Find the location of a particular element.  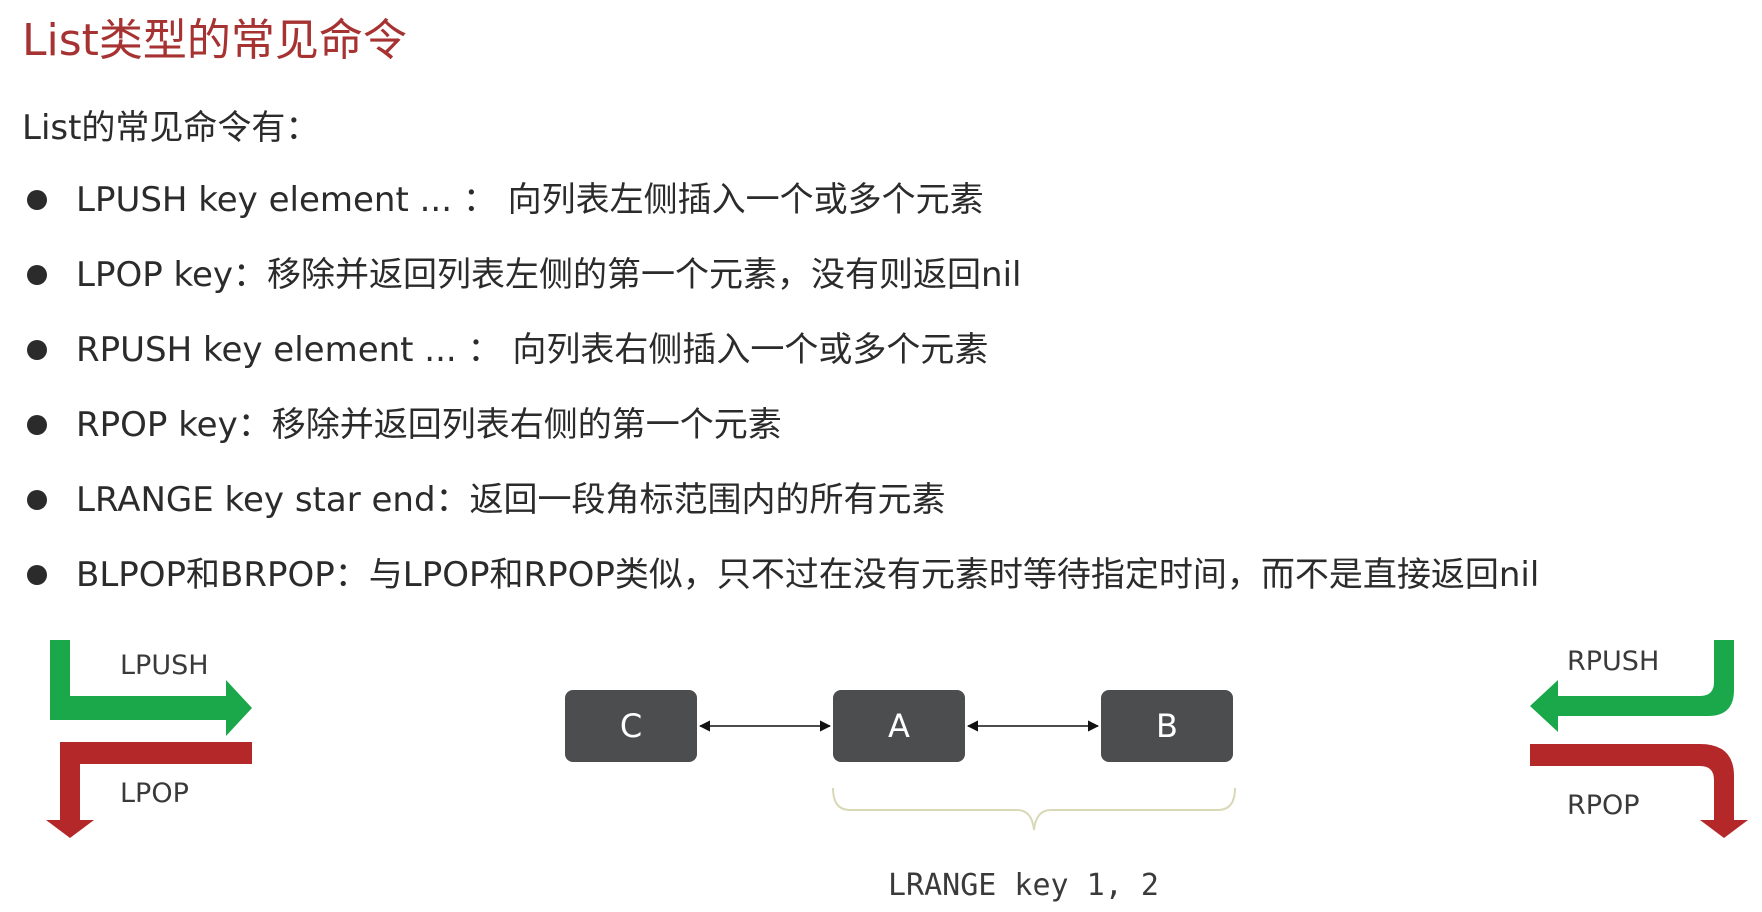

list-item: LRANGE key star end：返回一段角标范围内的所有元素 is located at coordinates (779, 509).